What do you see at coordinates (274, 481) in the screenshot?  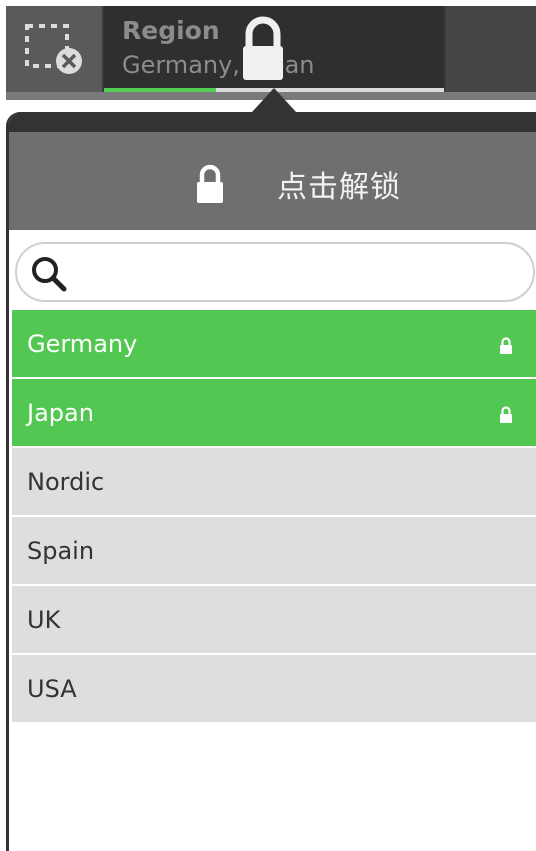 I see `list-item-nordic: Nordic` at bounding box center [274, 481].